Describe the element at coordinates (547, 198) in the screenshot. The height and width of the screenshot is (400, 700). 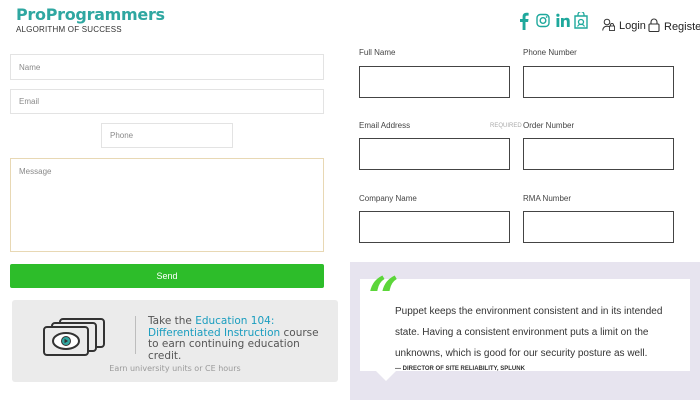
I see `rma-number-label: RMA Number` at that location.